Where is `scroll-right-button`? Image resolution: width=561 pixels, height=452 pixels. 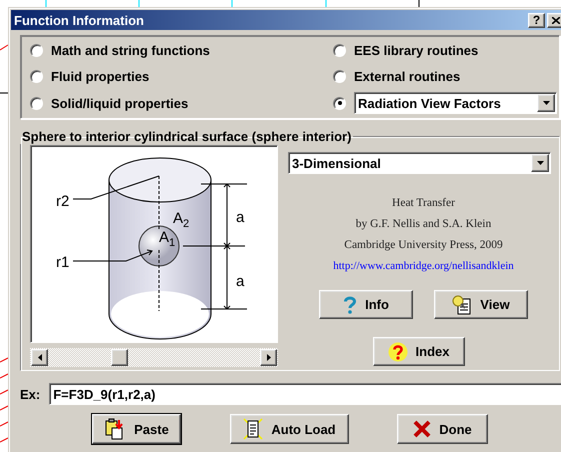
scroll-right-button is located at coordinates (268, 357).